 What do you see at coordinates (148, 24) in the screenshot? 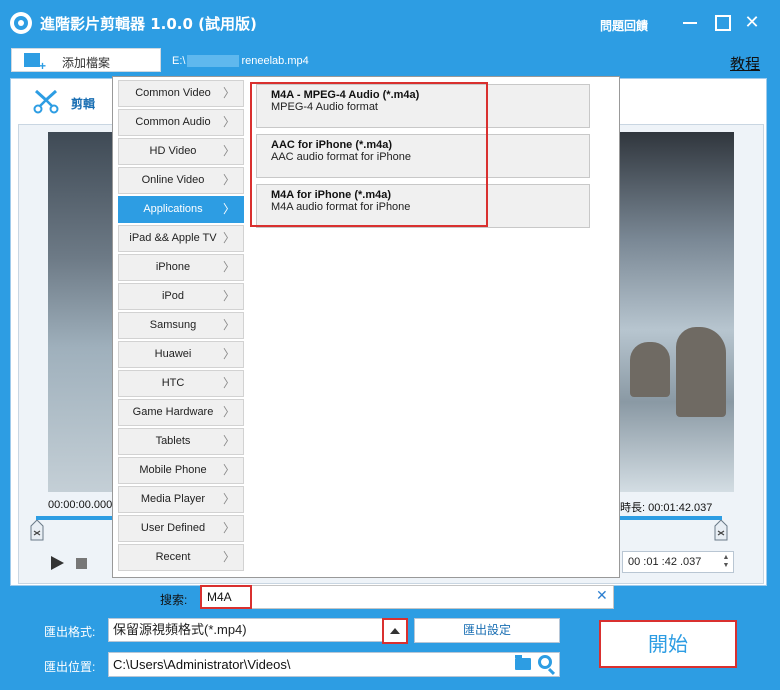
I see `app-title: 進階影片剪輯器 1.0.0 (試用版)` at bounding box center [148, 24].